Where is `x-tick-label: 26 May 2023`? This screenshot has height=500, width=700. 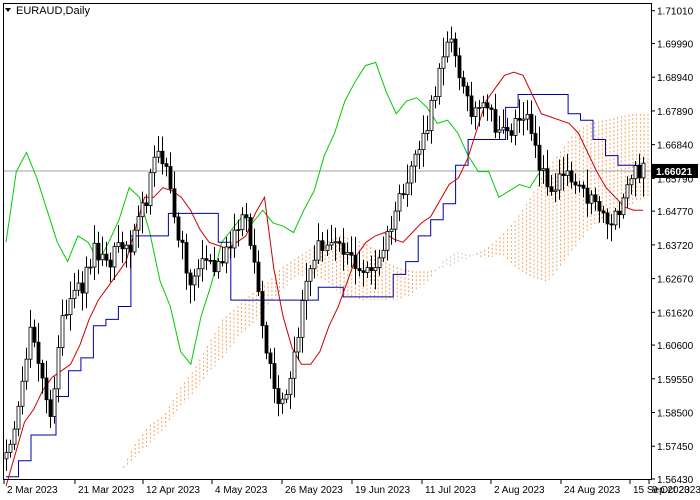 x-tick-label: 26 May 2023 is located at coordinates (314, 490).